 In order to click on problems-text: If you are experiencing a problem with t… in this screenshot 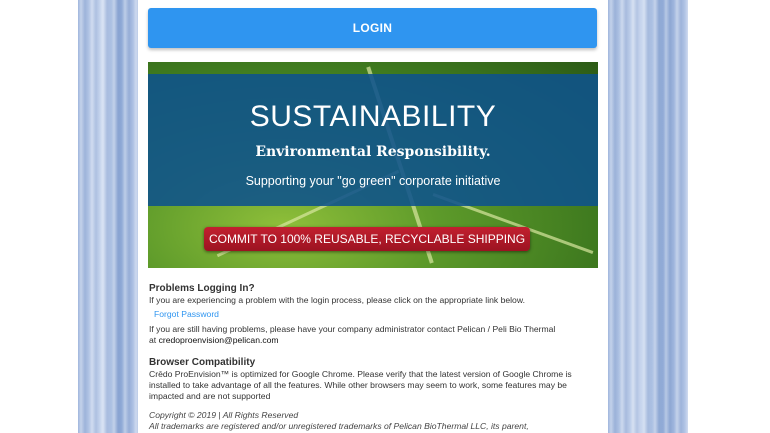, I will do `click(337, 300)`.